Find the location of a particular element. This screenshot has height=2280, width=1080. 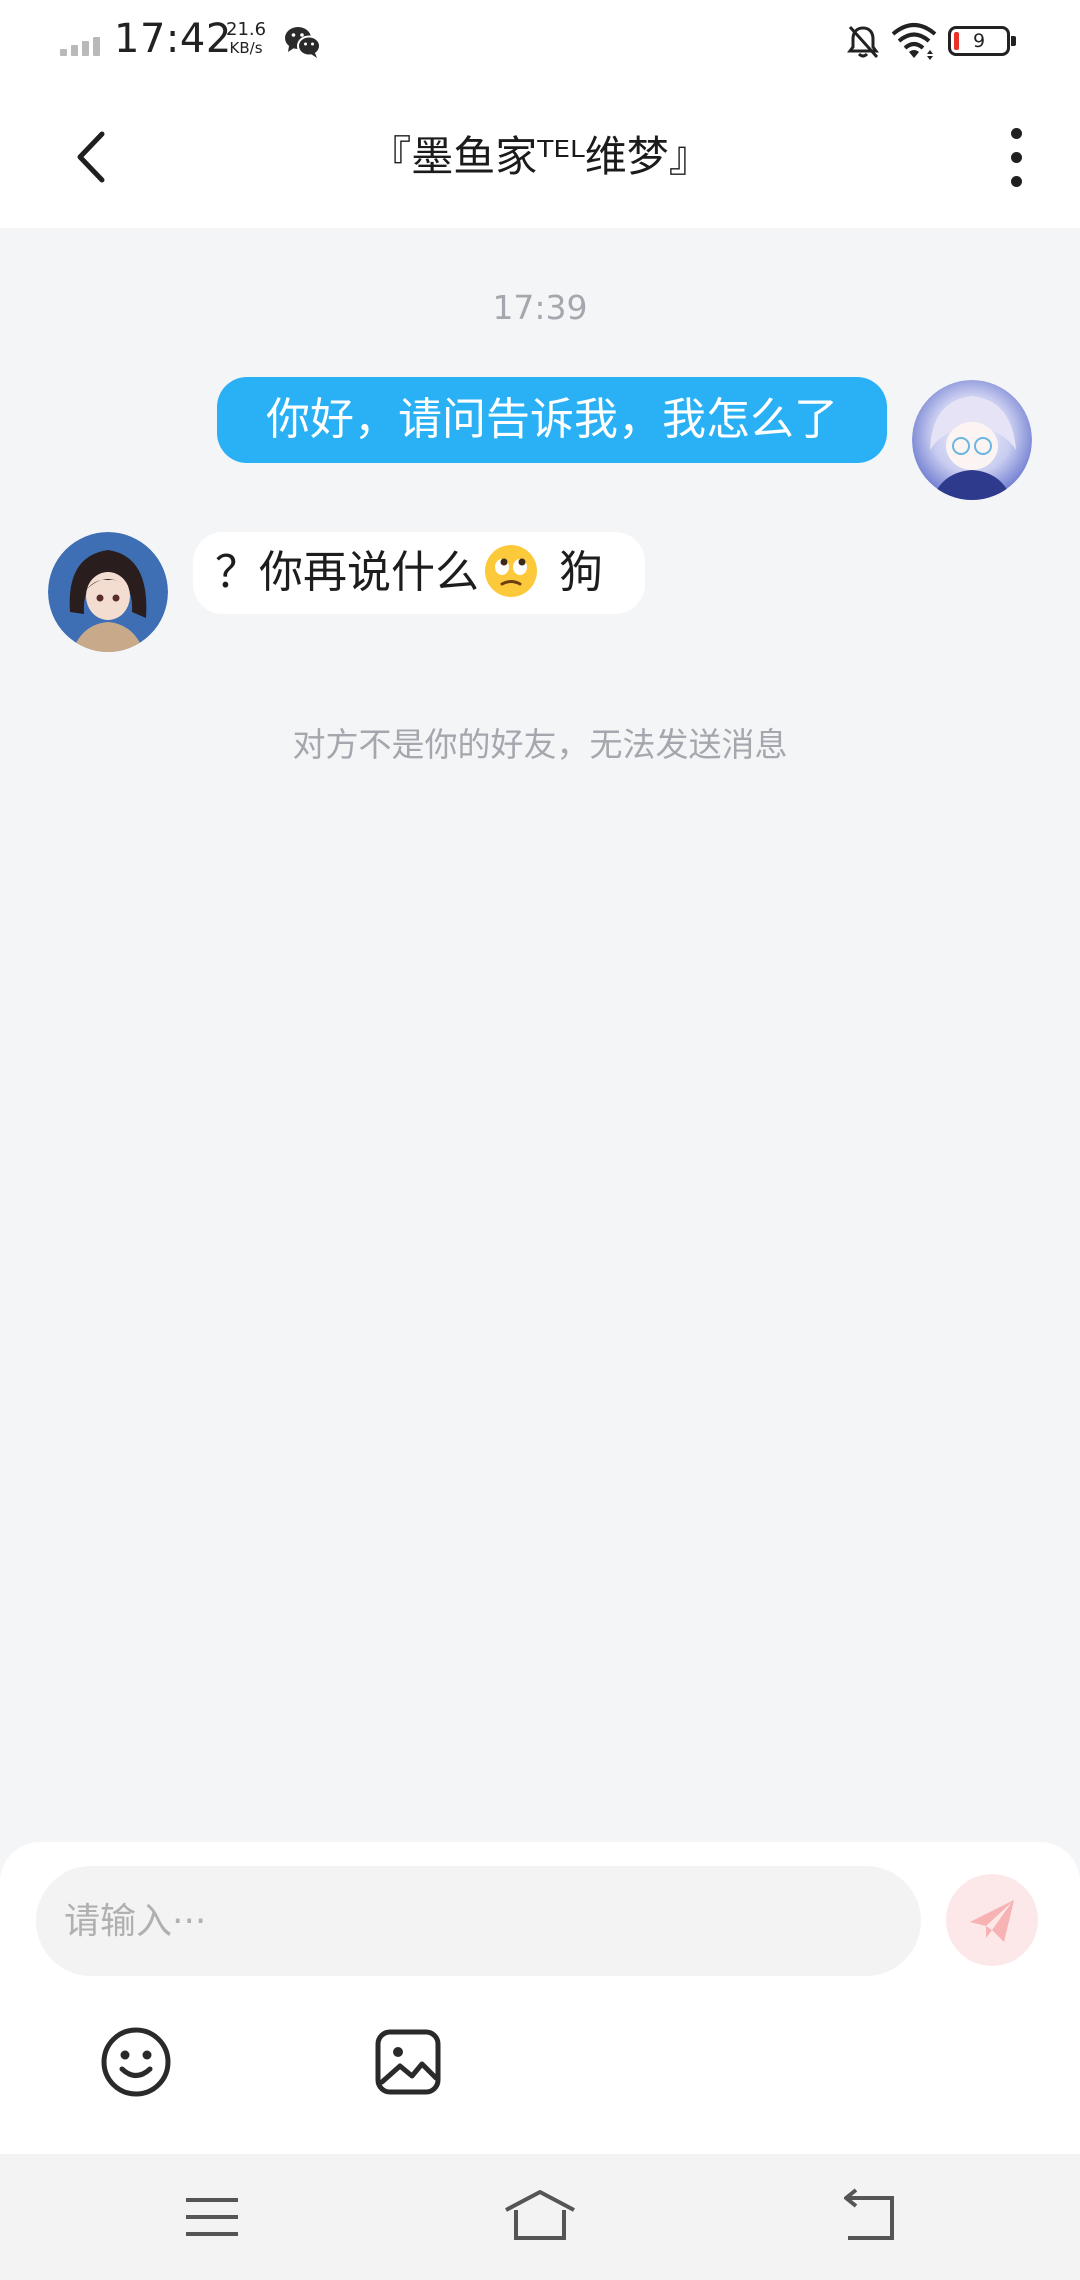

eye-roll-emoji is located at coordinates (511, 571).